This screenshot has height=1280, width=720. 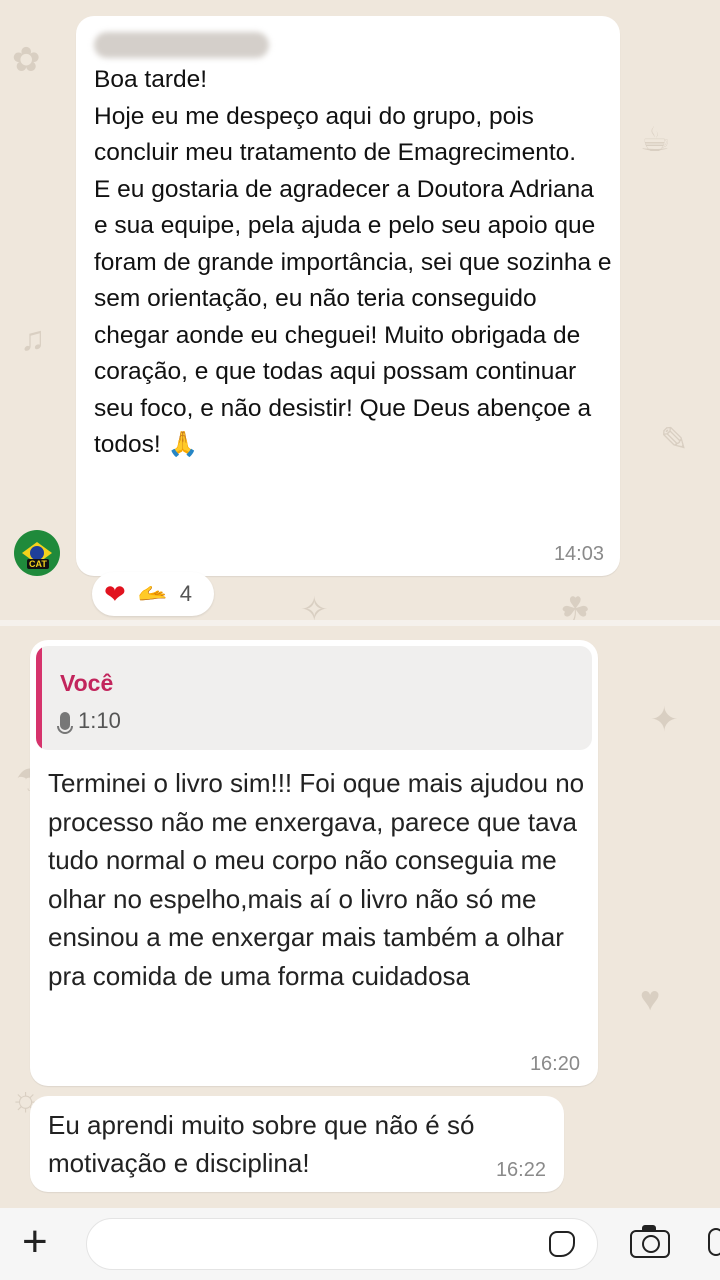 What do you see at coordinates (115, 594) in the screenshot?
I see `heart-reaction-icon: ❤` at bounding box center [115, 594].